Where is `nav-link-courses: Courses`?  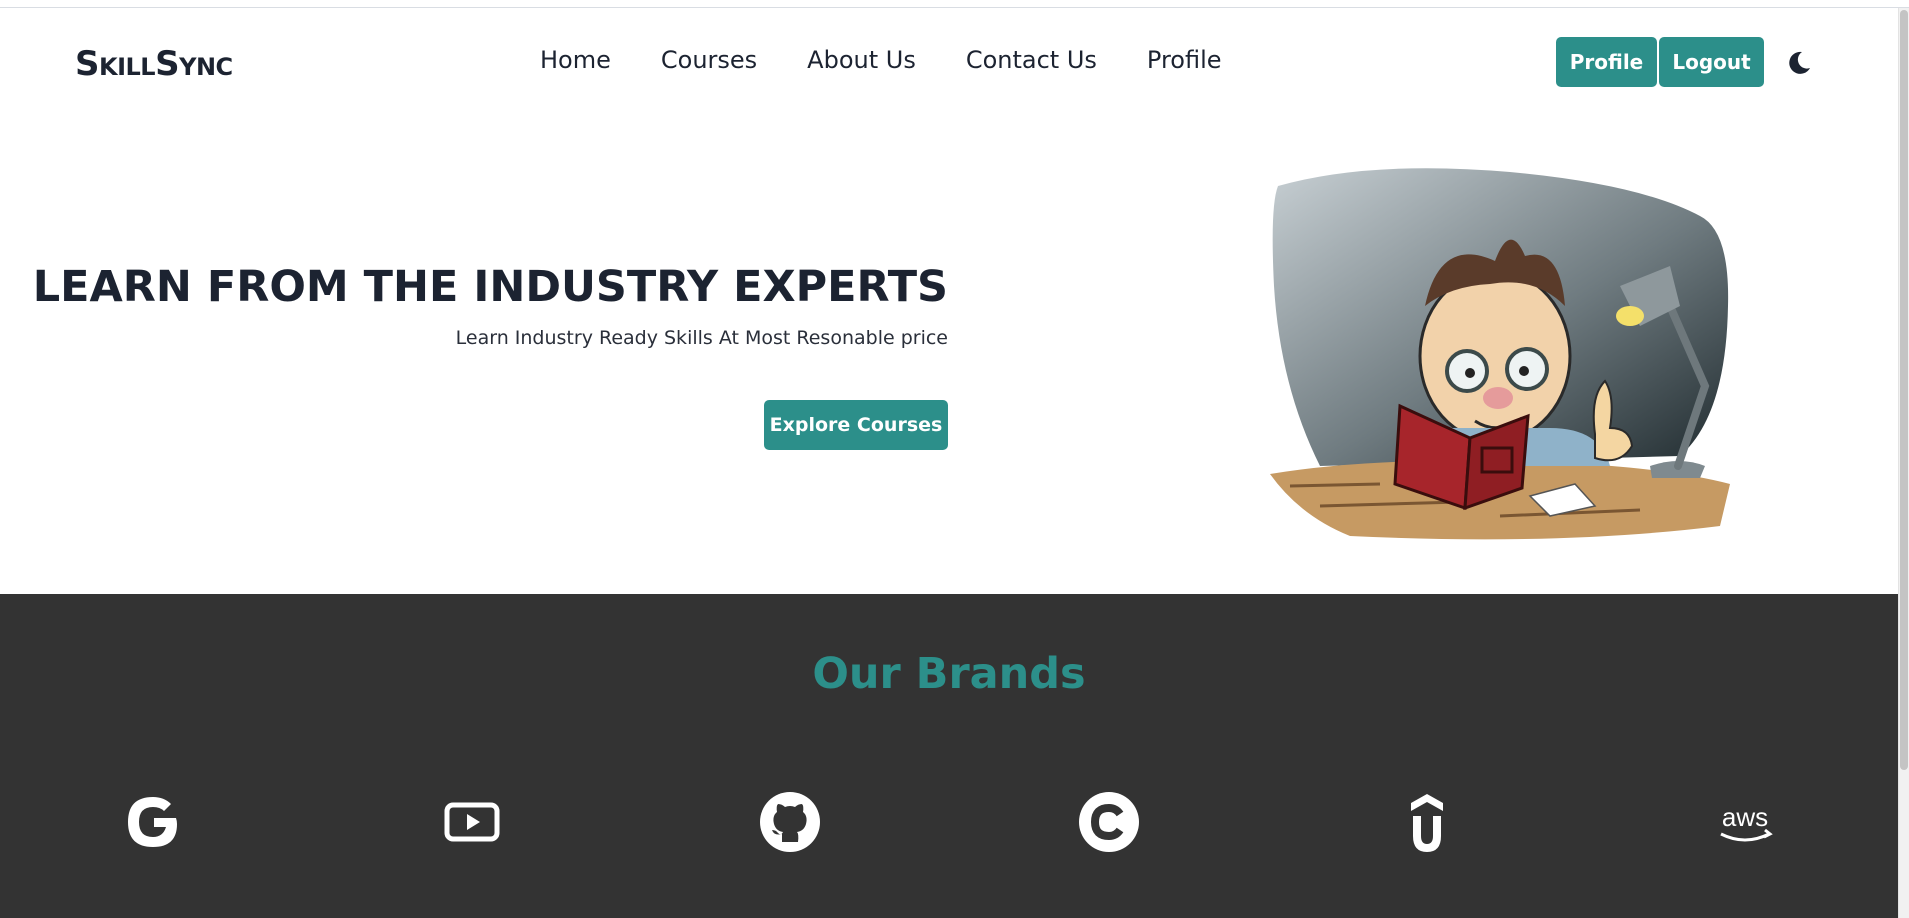
nav-link-courses: Courses is located at coordinates (709, 60).